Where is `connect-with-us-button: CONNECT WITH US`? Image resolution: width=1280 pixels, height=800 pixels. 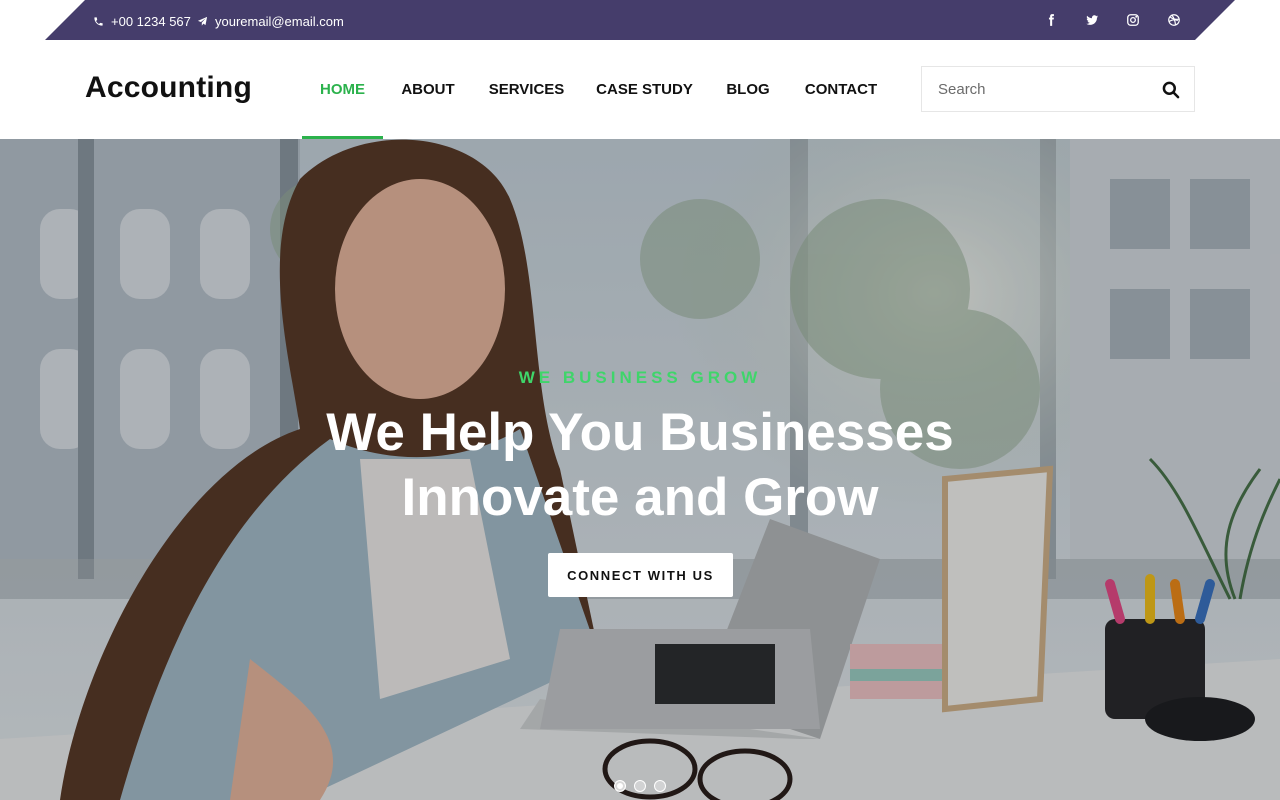 connect-with-us-button: CONNECT WITH US is located at coordinates (640, 575).